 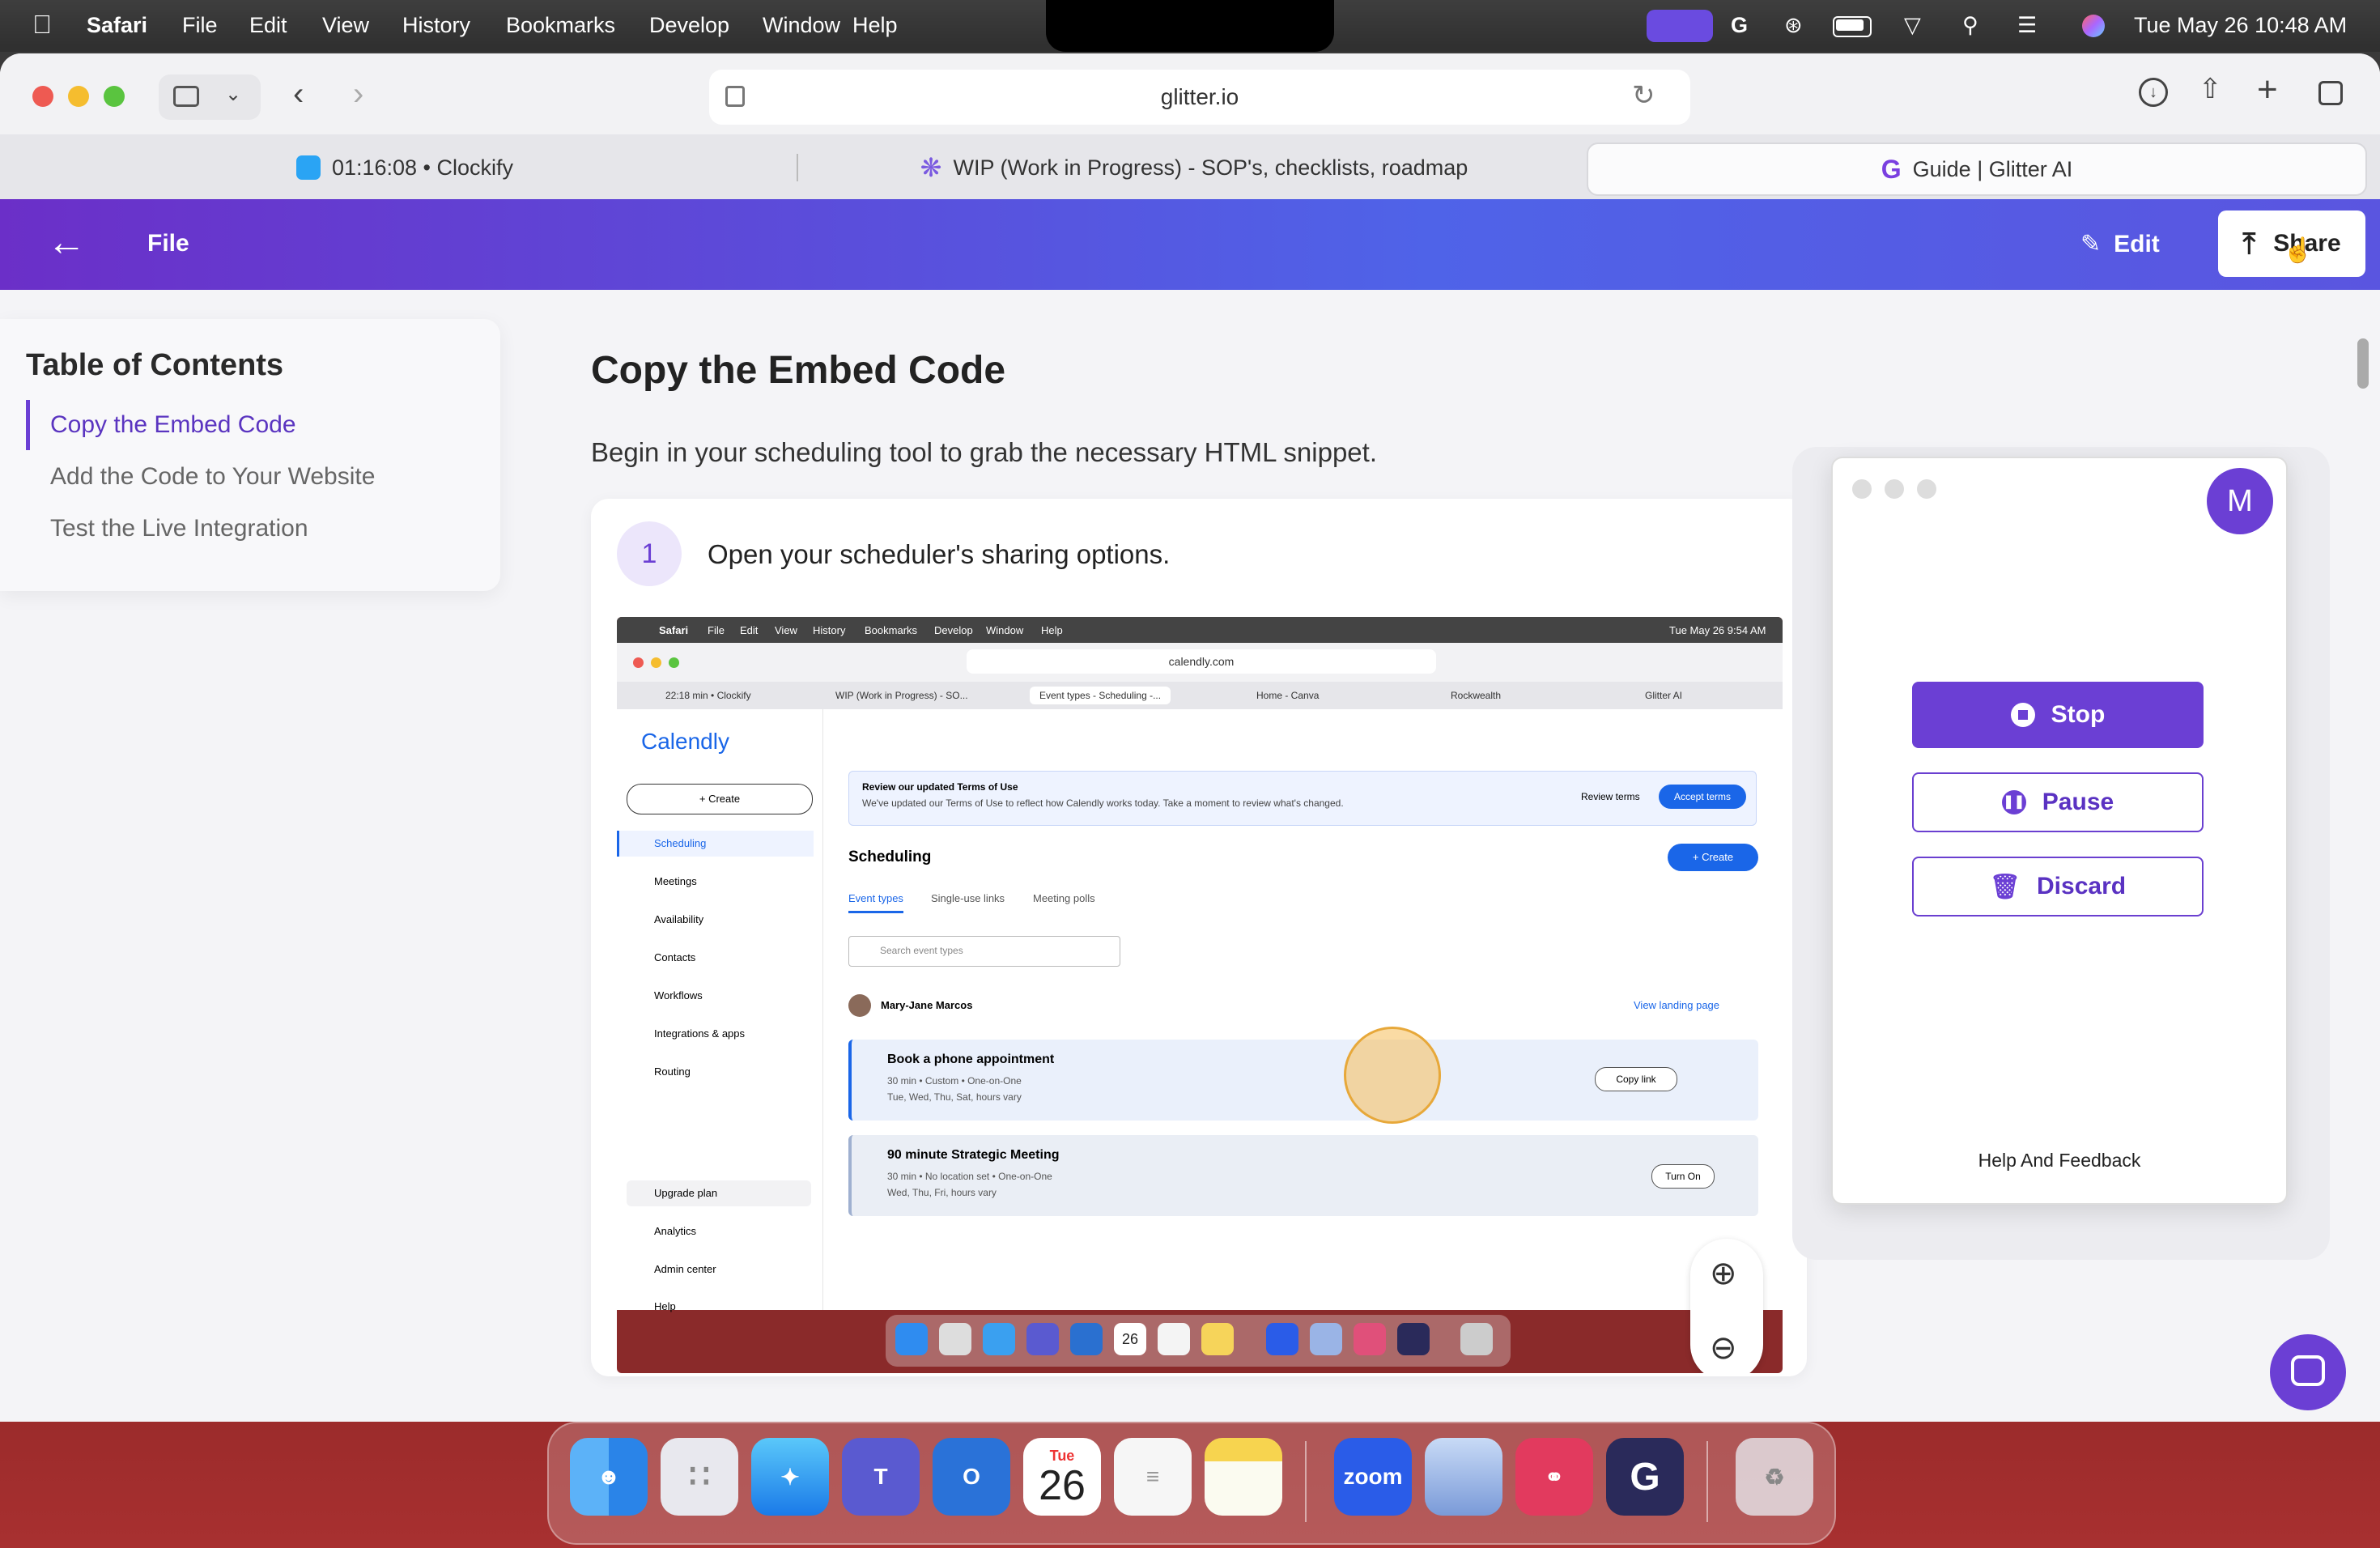 I want to click on page-scrollbar, so click(x=2363, y=363).